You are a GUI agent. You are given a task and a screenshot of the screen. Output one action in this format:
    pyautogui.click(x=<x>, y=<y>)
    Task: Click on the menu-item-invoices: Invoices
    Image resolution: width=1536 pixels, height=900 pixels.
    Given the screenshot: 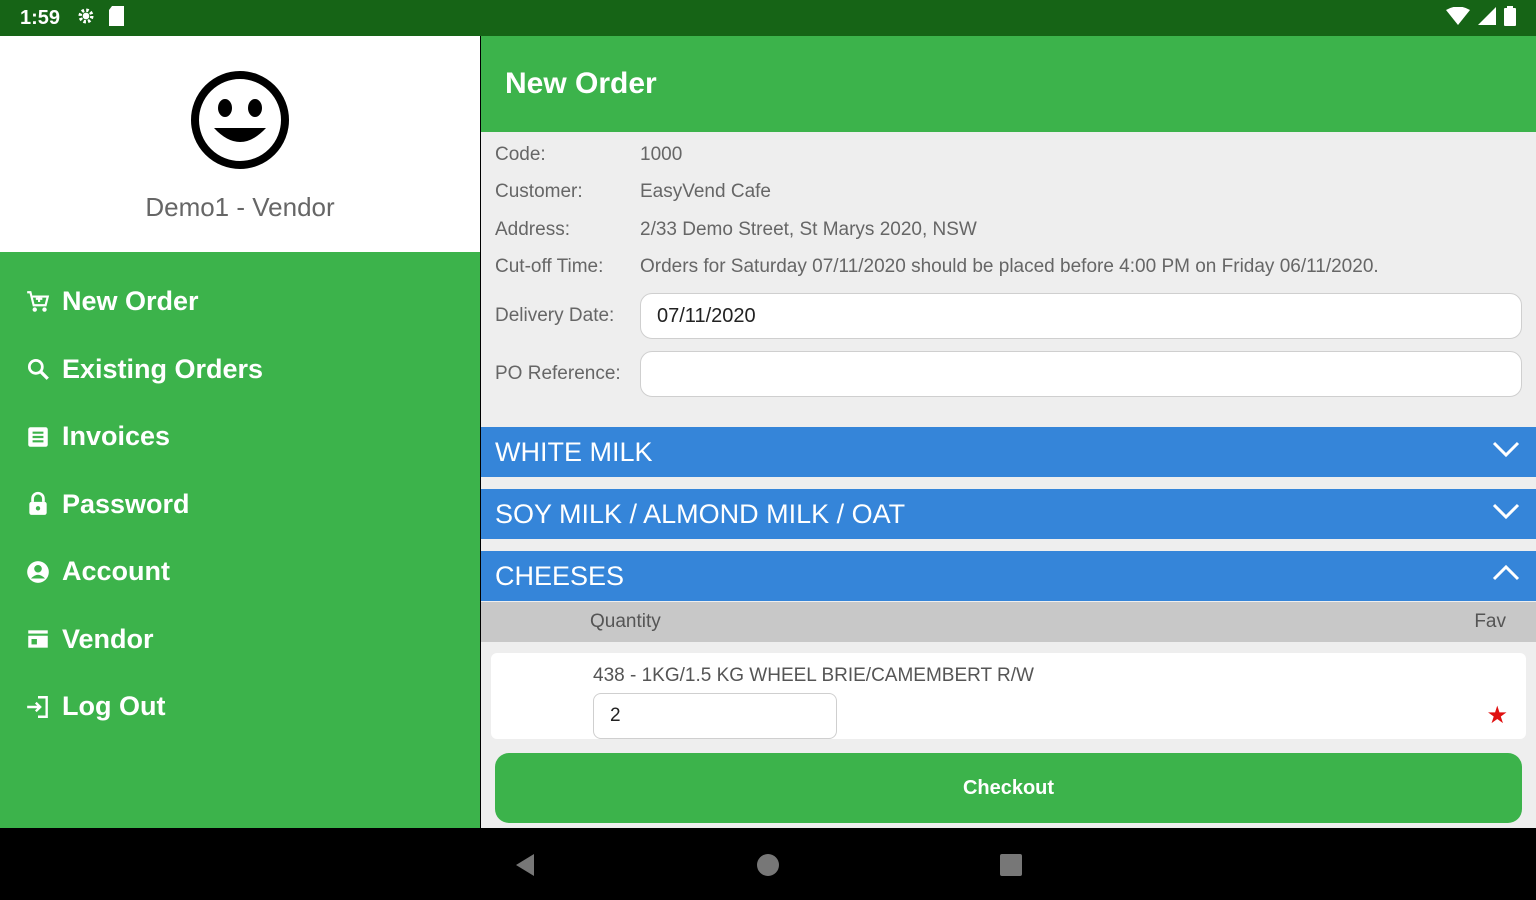 What is the action you would take?
    pyautogui.click(x=240, y=437)
    